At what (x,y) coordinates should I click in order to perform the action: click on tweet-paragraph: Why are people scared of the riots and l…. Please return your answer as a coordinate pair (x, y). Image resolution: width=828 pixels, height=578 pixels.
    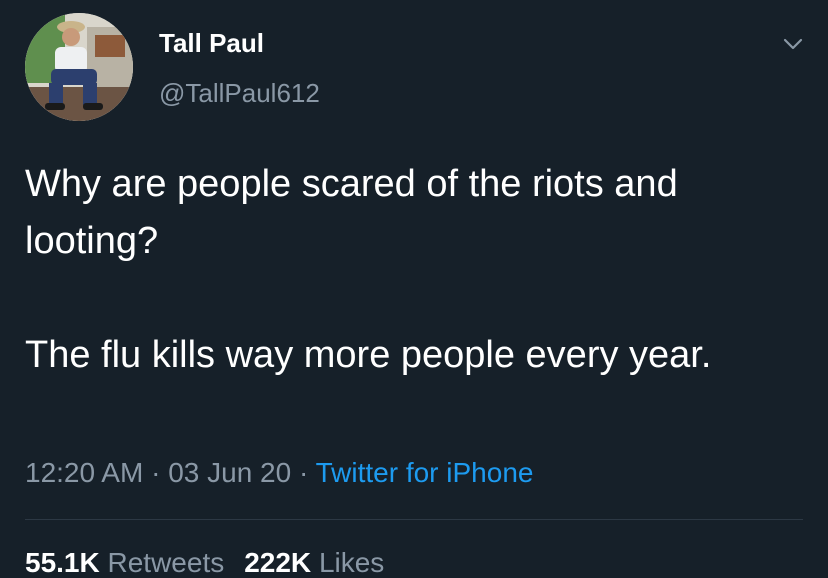
    Looking at the image, I should click on (351, 212).